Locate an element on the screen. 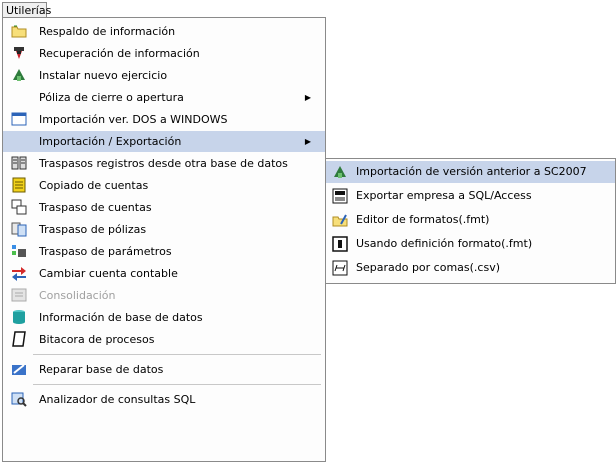  submenu-item-editor-formatos: Editor de formatos(.fmt) is located at coordinates (470, 220).